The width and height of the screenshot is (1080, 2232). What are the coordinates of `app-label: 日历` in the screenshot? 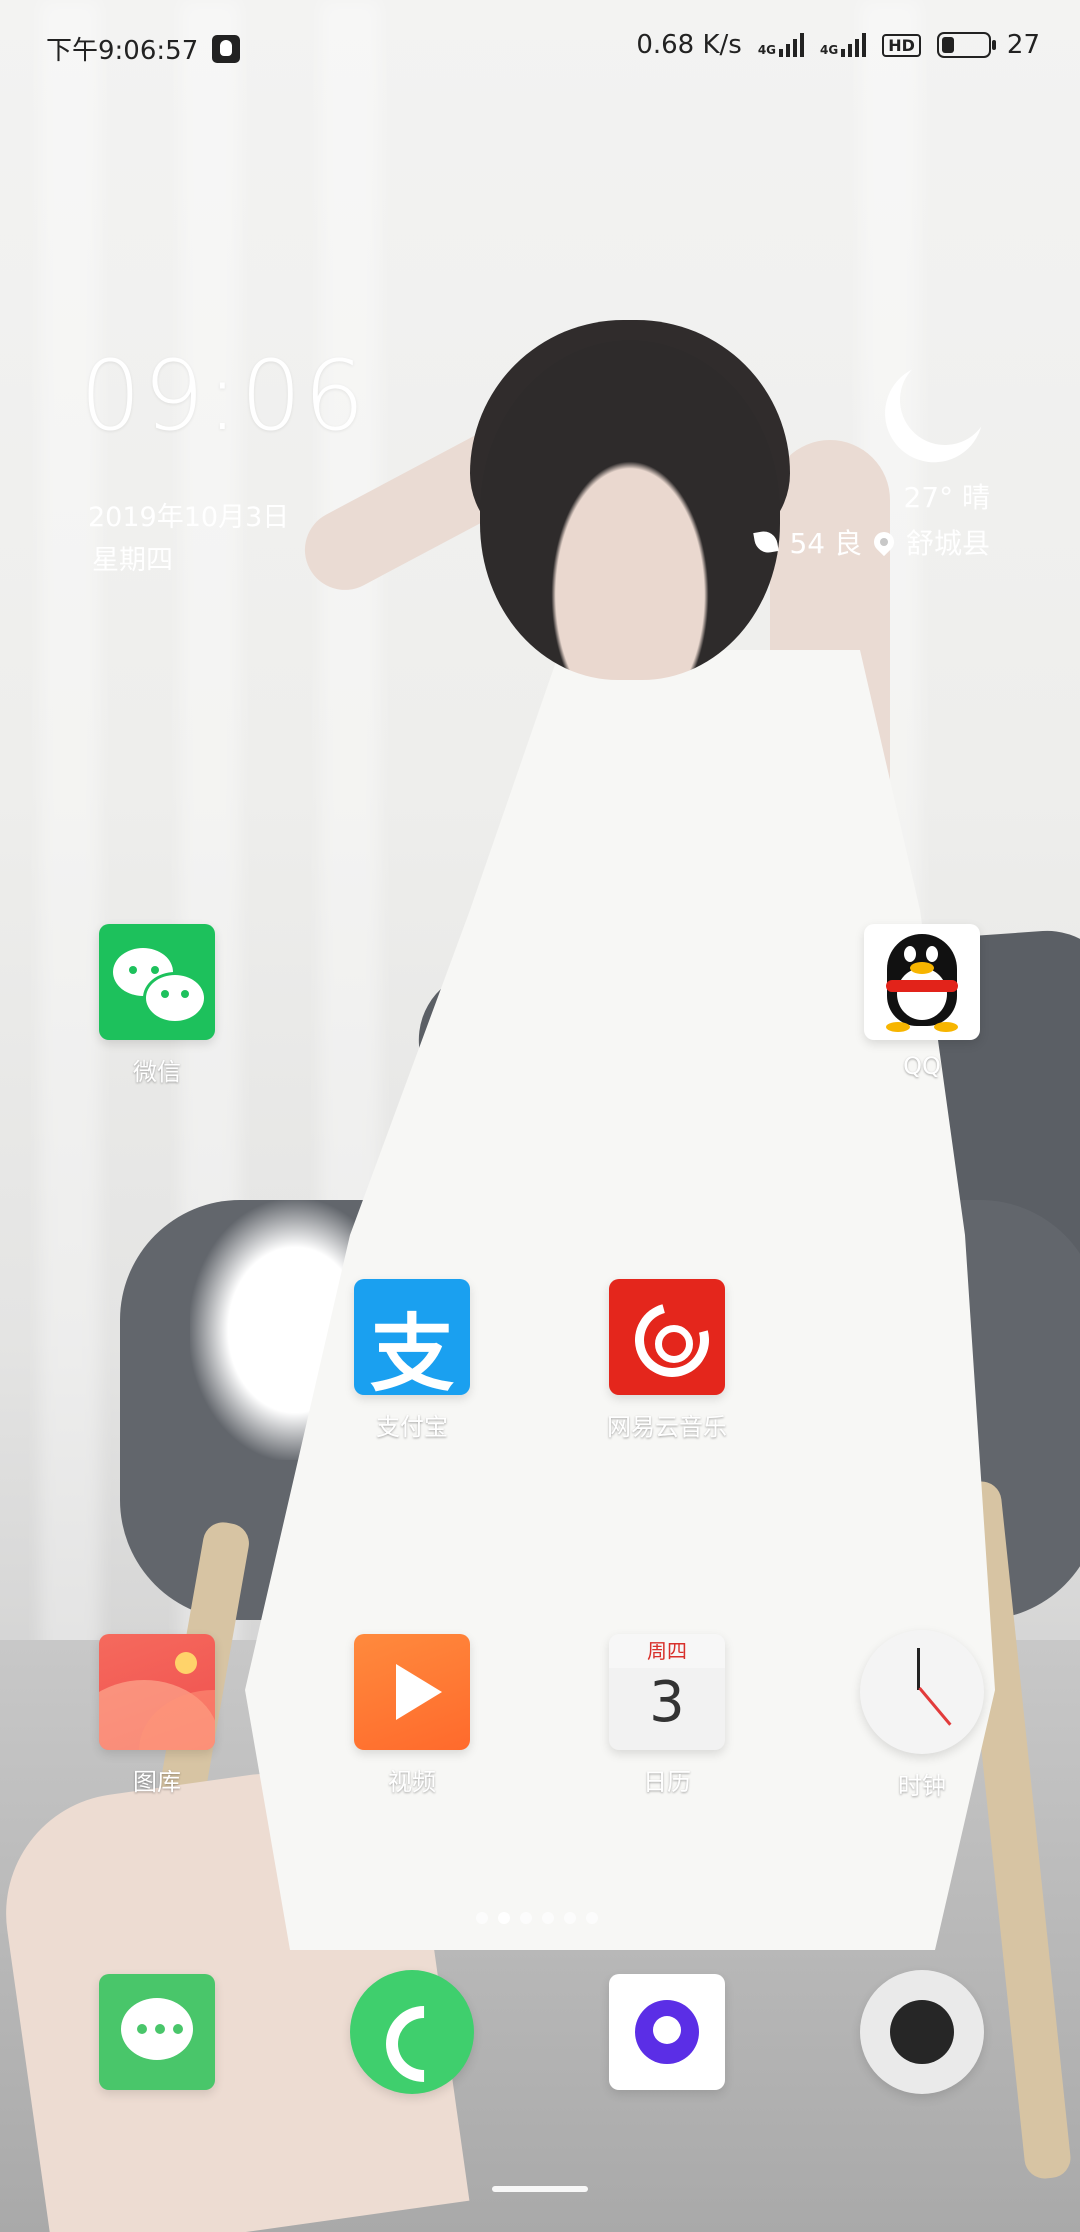 It's located at (667, 1782).